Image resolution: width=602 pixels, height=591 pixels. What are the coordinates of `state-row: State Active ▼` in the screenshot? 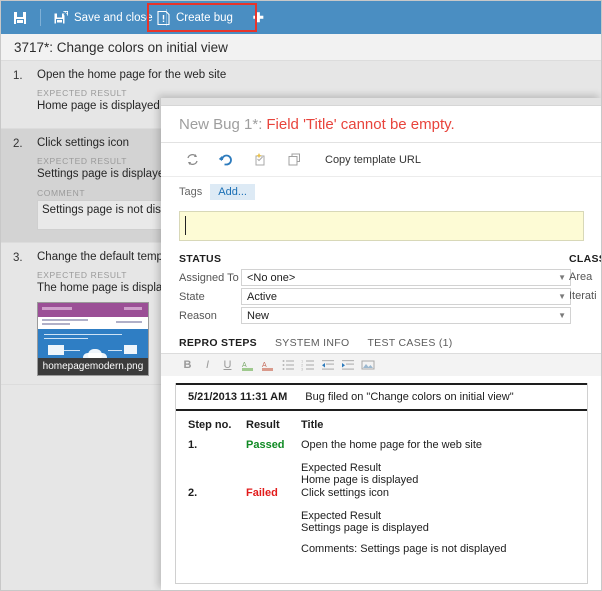 It's located at (375, 296).